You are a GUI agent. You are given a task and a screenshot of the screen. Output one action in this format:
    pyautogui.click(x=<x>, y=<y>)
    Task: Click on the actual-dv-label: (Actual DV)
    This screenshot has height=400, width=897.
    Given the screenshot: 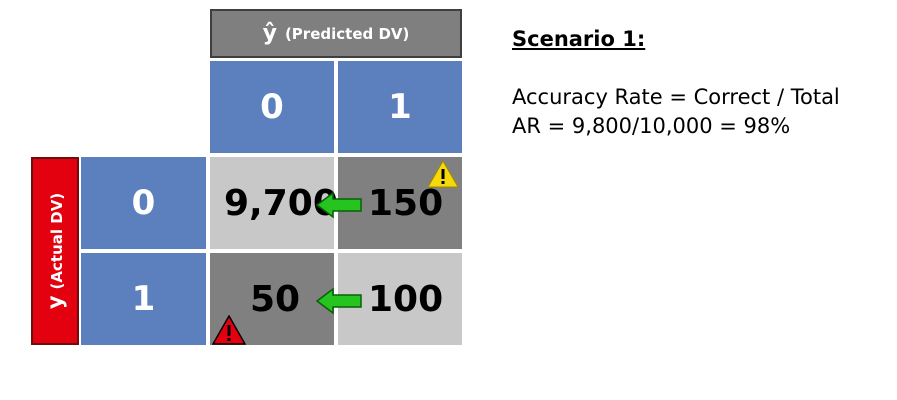 What is the action you would take?
    pyautogui.click(x=57, y=241)
    